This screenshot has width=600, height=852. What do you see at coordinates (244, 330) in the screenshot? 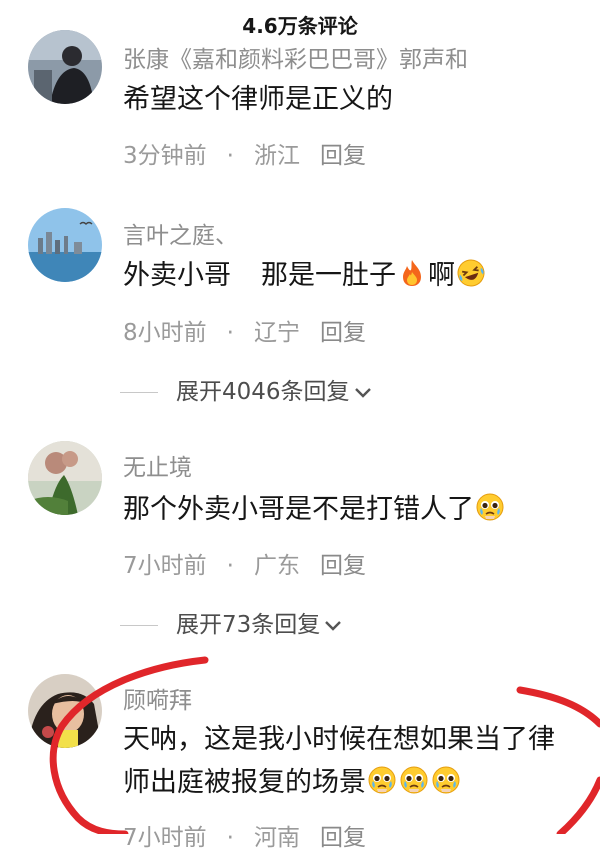
I see `comment-meta: 8小时前 · 辽宁 回复` at bounding box center [244, 330].